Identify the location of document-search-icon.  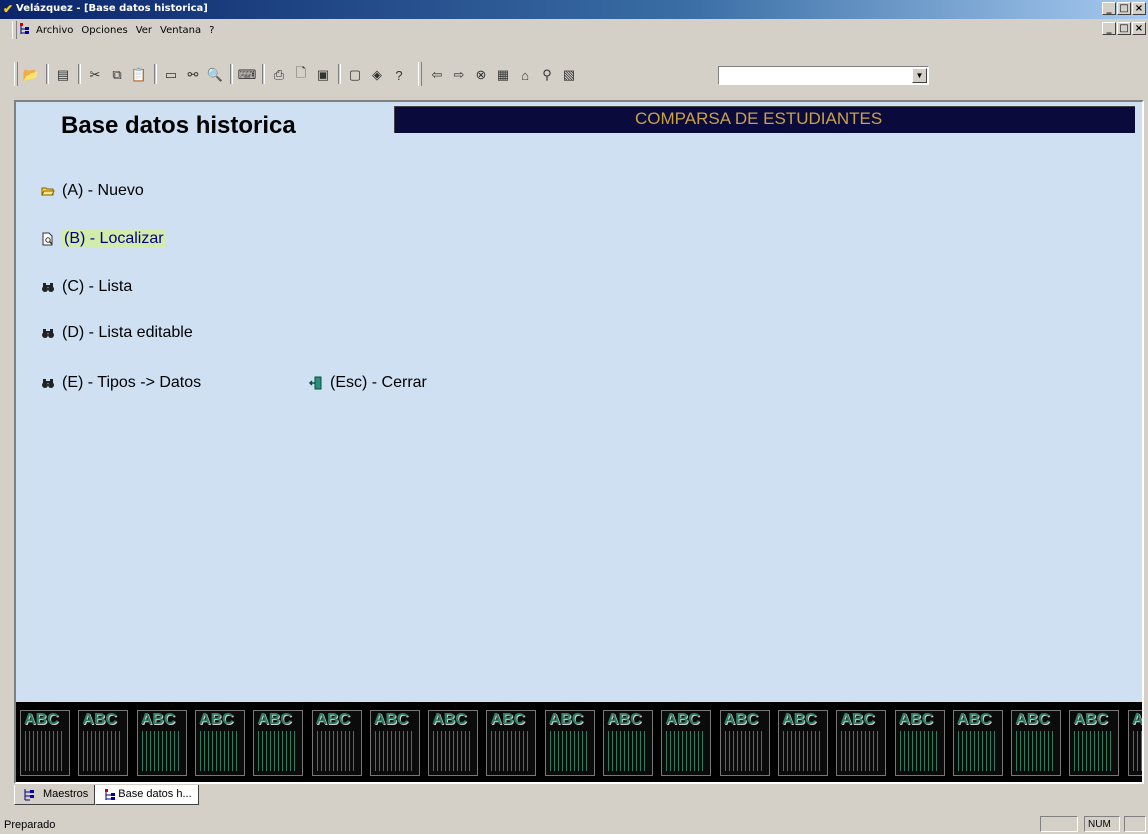
(48, 239).